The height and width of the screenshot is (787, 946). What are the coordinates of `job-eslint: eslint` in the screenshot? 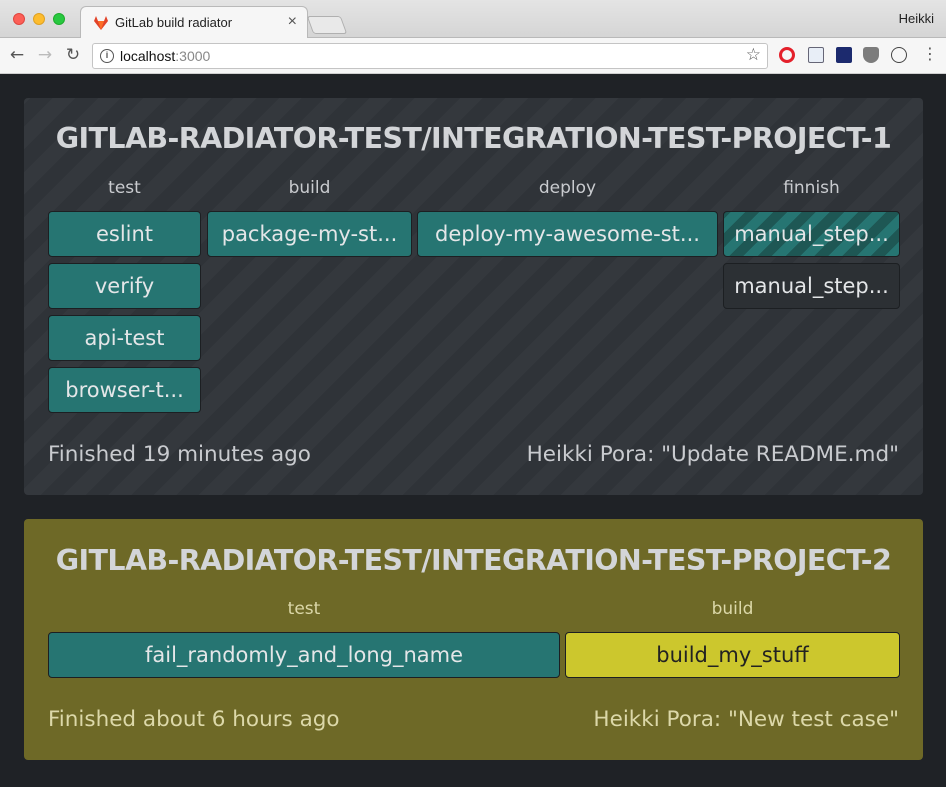 It's located at (124, 234).